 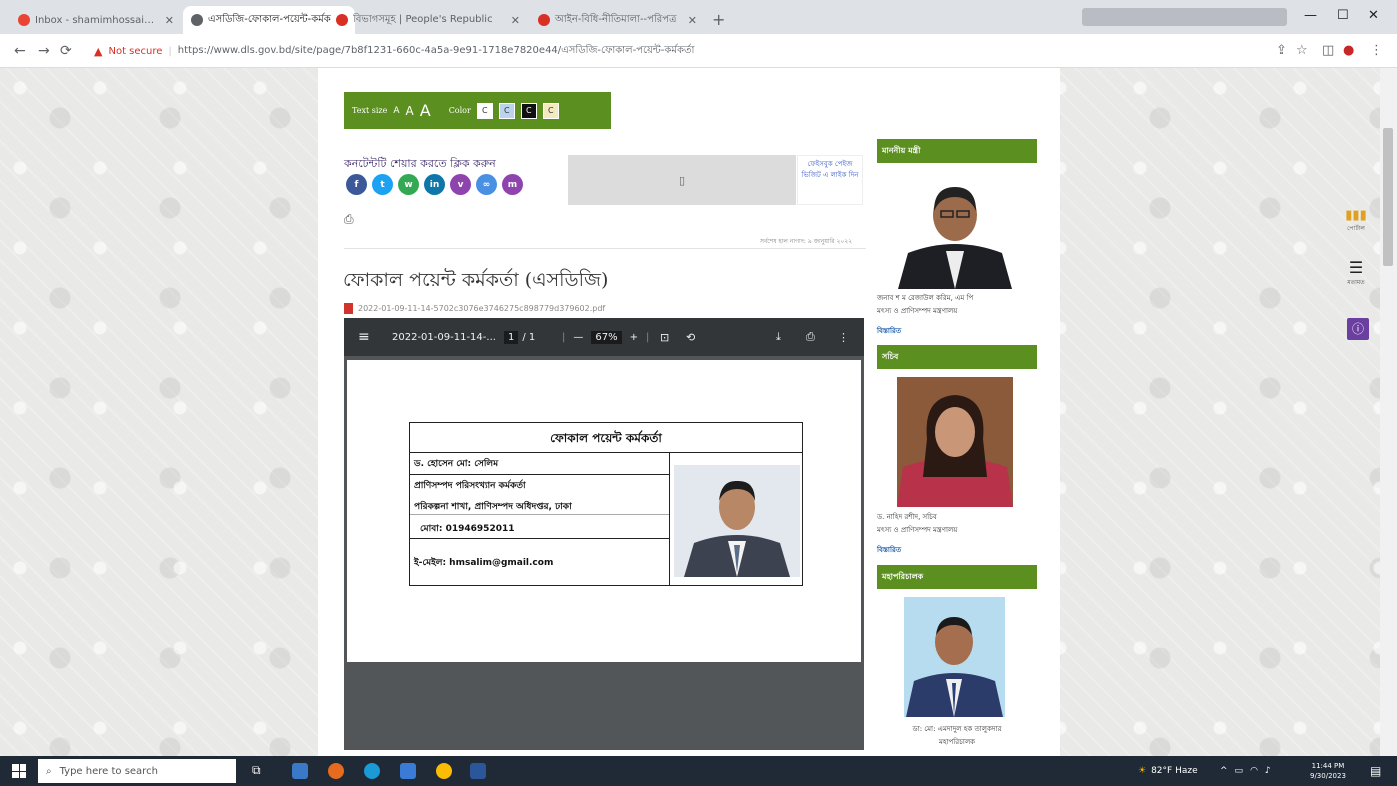 What do you see at coordinates (1302, 50) in the screenshot?
I see `bookmark-star-icon: ☆` at bounding box center [1302, 50].